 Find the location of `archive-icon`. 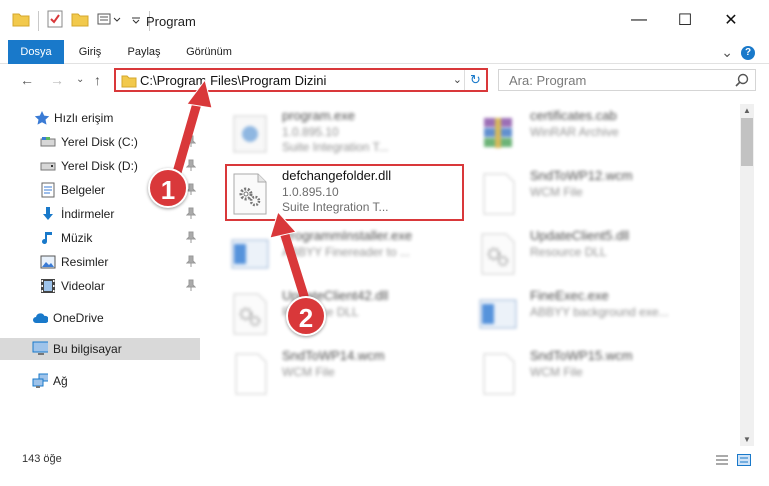

archive-icon is located at coordinates (498, 134).